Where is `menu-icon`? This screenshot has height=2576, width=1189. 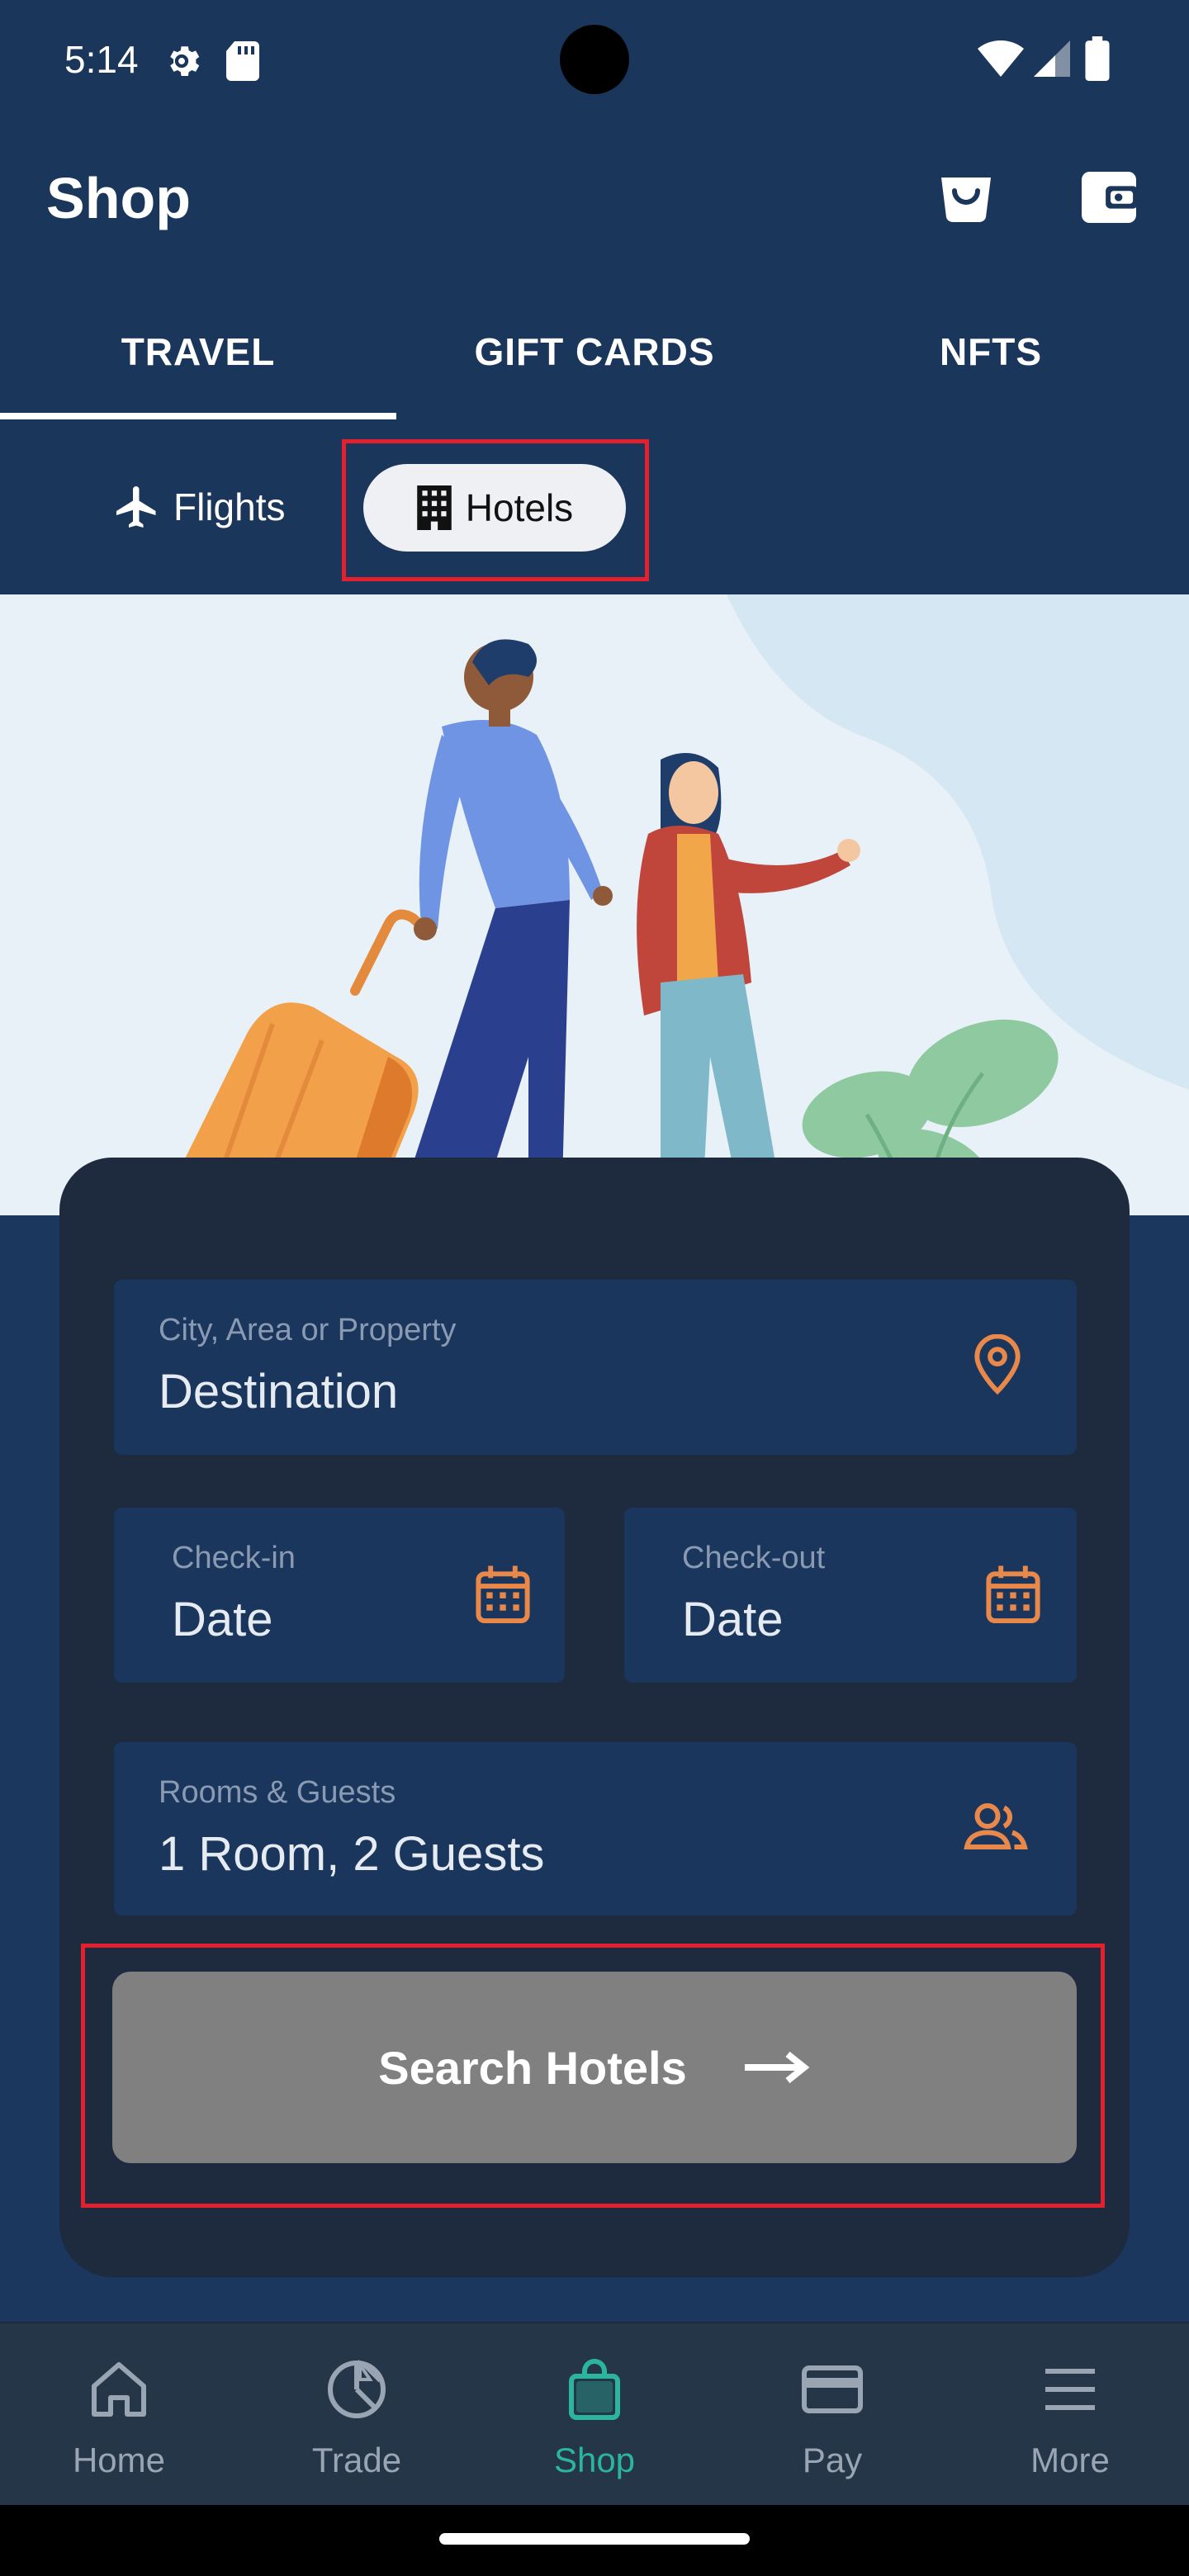 menu-icon is located at coordinates (1070, 2389).